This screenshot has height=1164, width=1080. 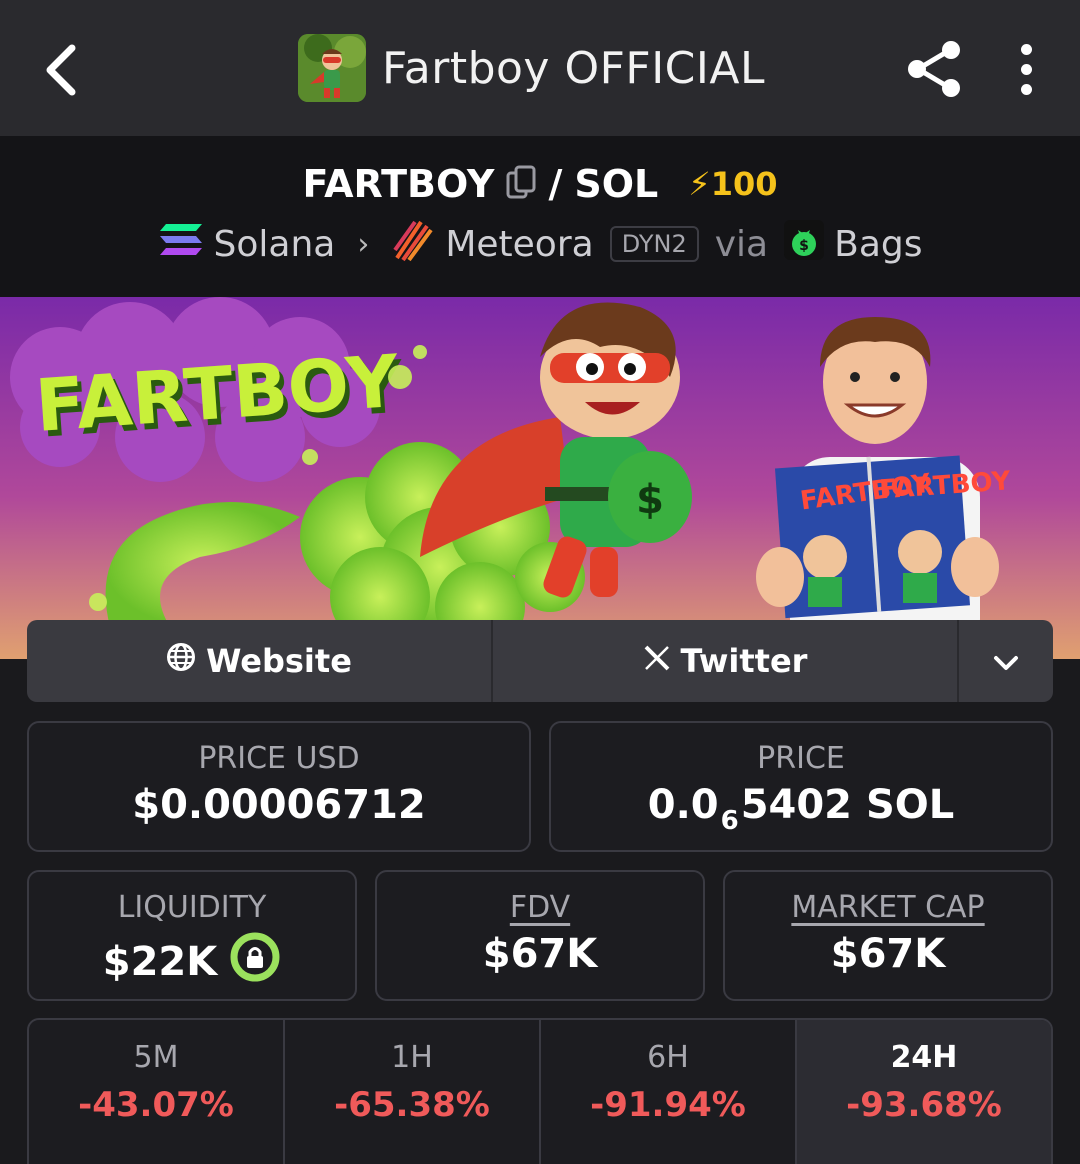 I want to click on more-links-button, so click(x=1006, y=661).